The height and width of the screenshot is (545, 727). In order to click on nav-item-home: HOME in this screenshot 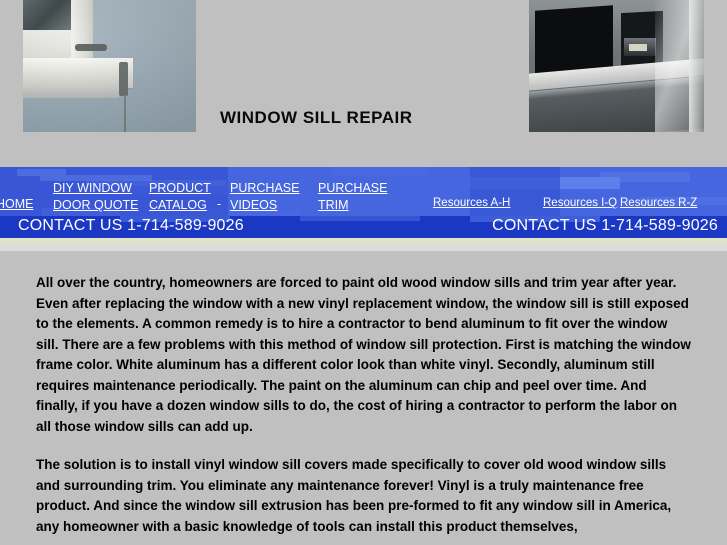, I will do `click(17, 204)`.